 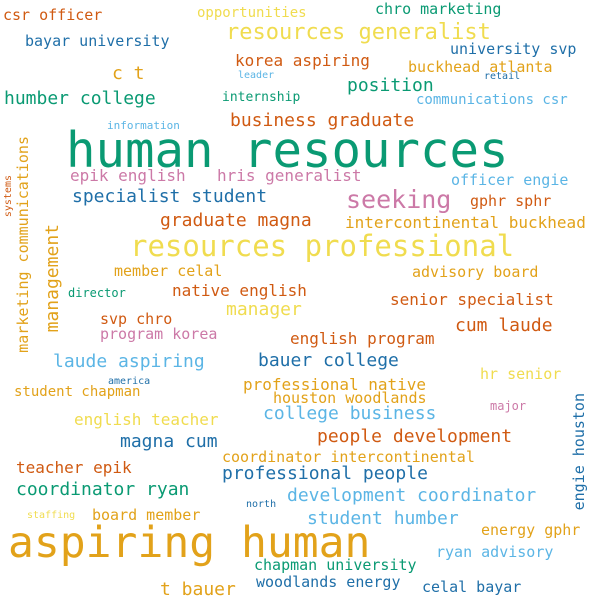 I want to click on word: student chapman, so click(x=77, y=392).